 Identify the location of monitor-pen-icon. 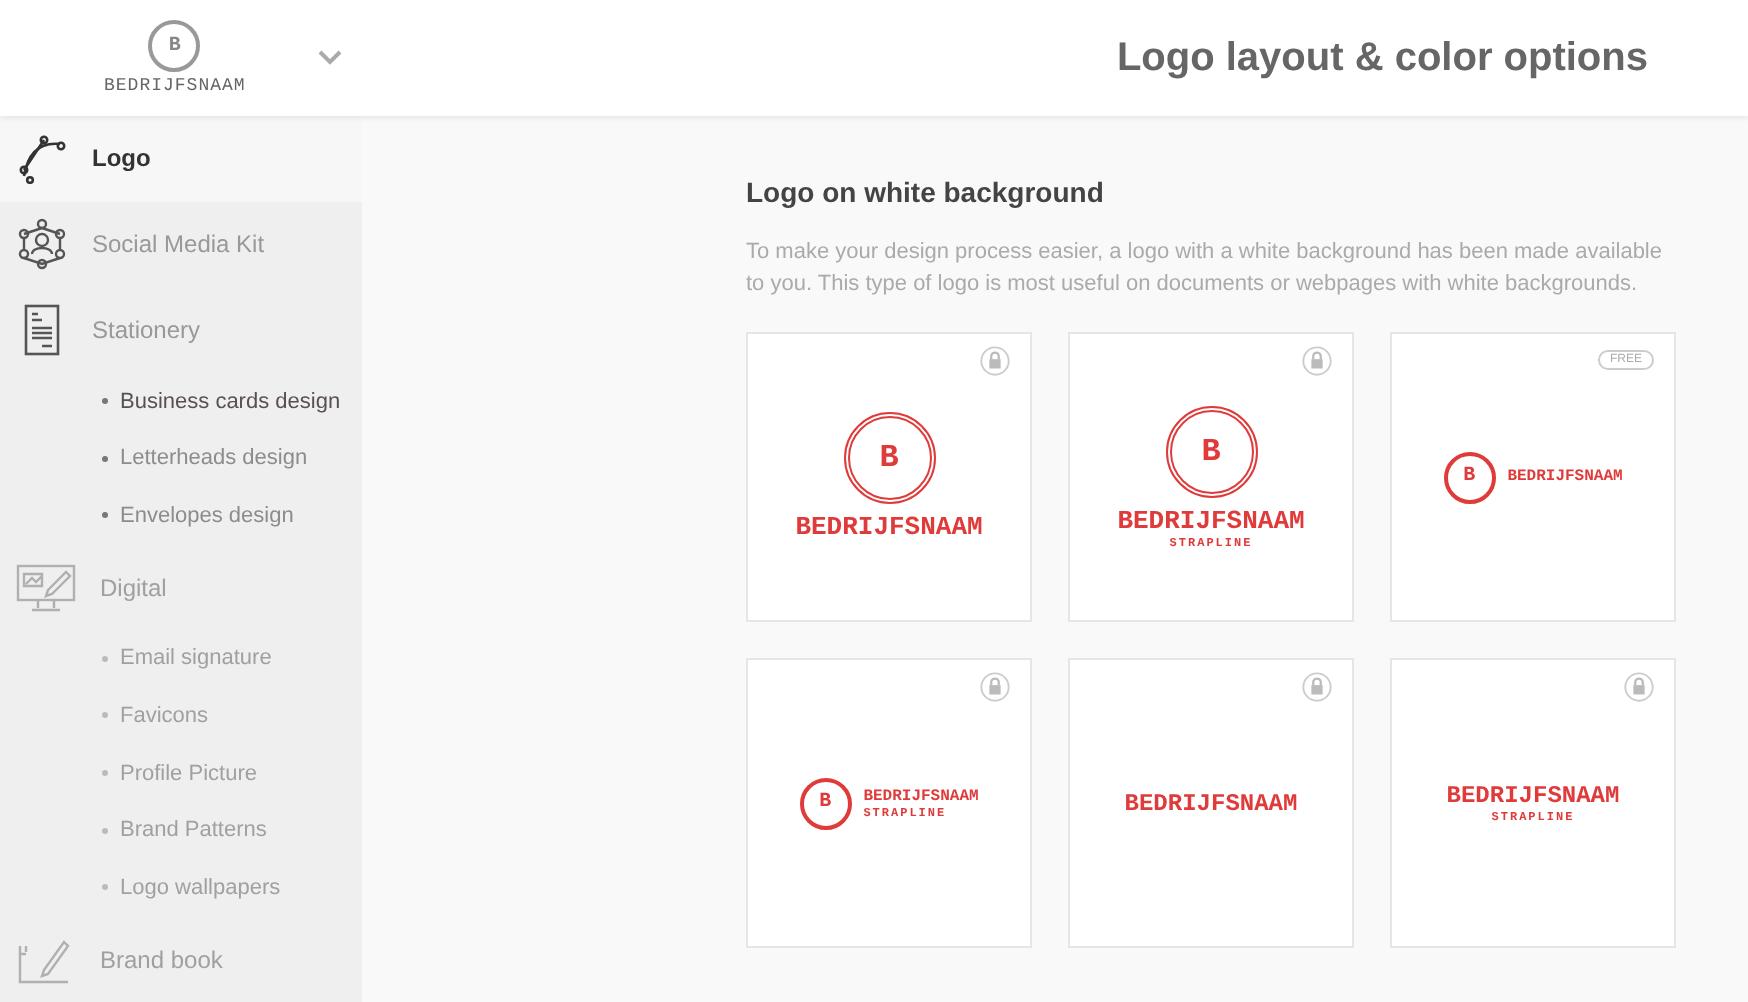
(46, 587).